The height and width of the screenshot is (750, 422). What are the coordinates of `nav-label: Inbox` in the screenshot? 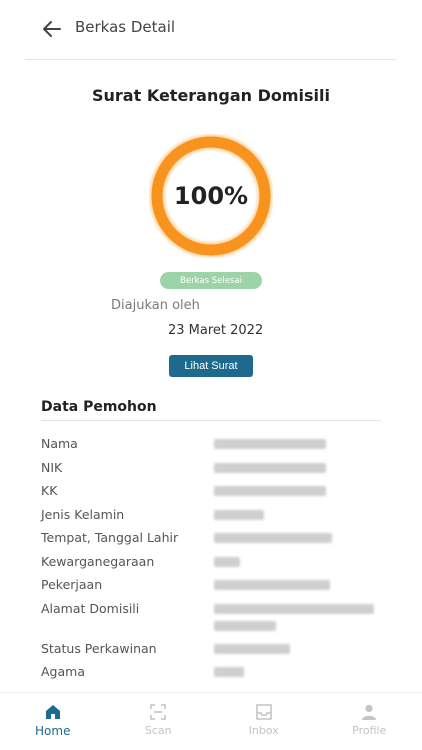 It's located at (263, 730).